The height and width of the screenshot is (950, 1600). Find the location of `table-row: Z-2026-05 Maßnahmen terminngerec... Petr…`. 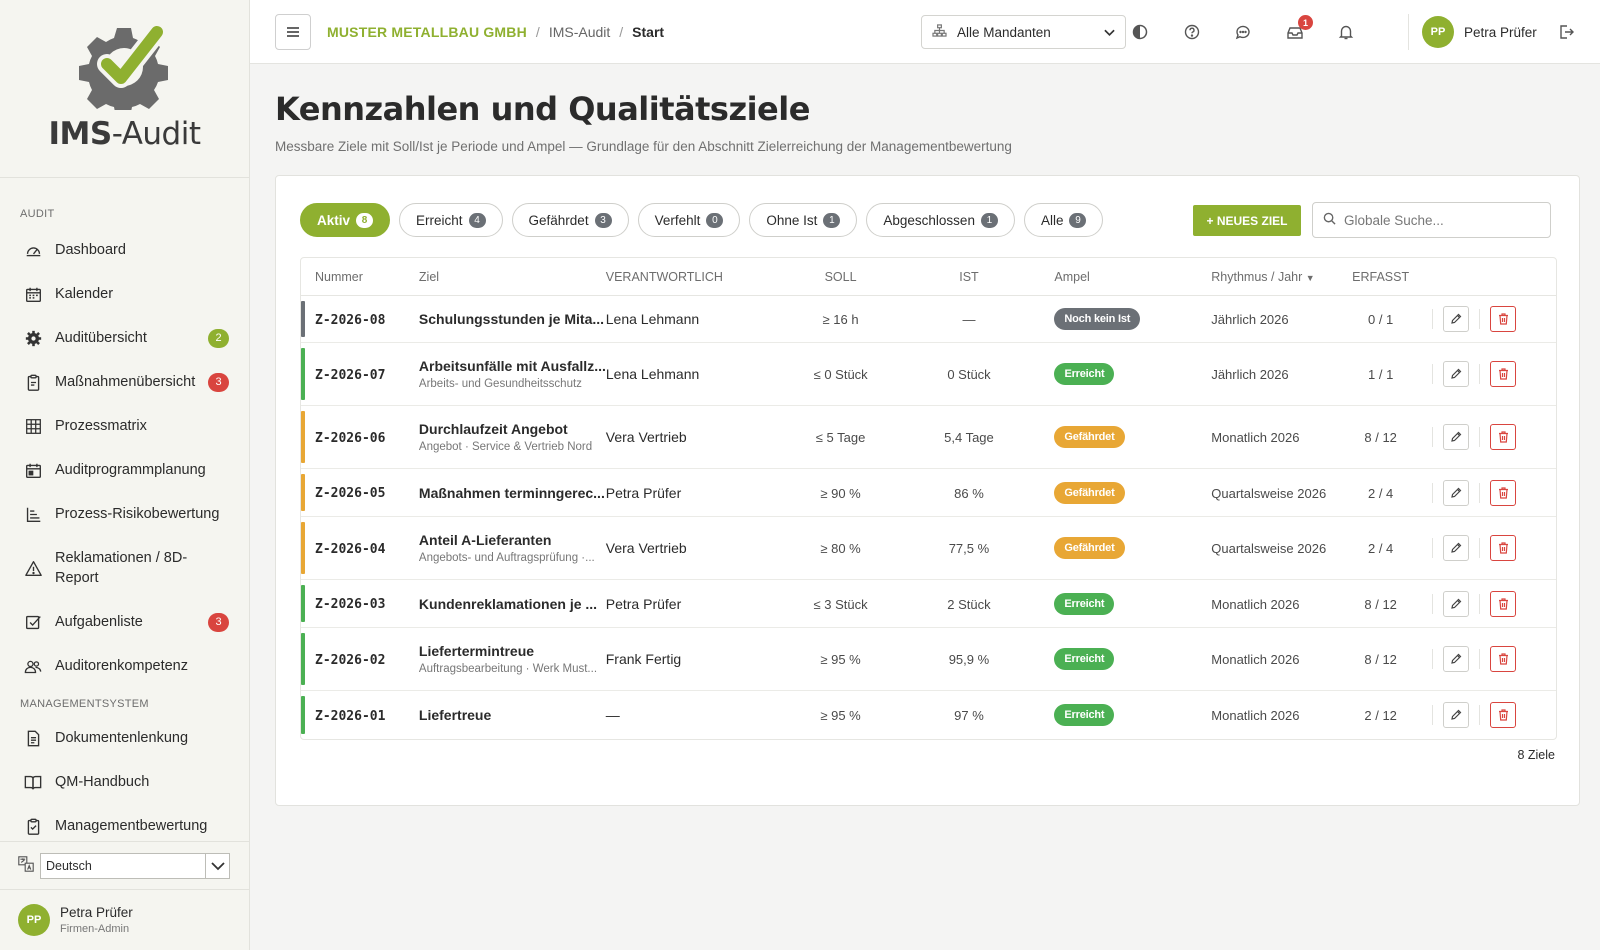

table-row: Z-2026-05 Maßnahmen terminngerec... Petr… is located at coordinates (928, 493).